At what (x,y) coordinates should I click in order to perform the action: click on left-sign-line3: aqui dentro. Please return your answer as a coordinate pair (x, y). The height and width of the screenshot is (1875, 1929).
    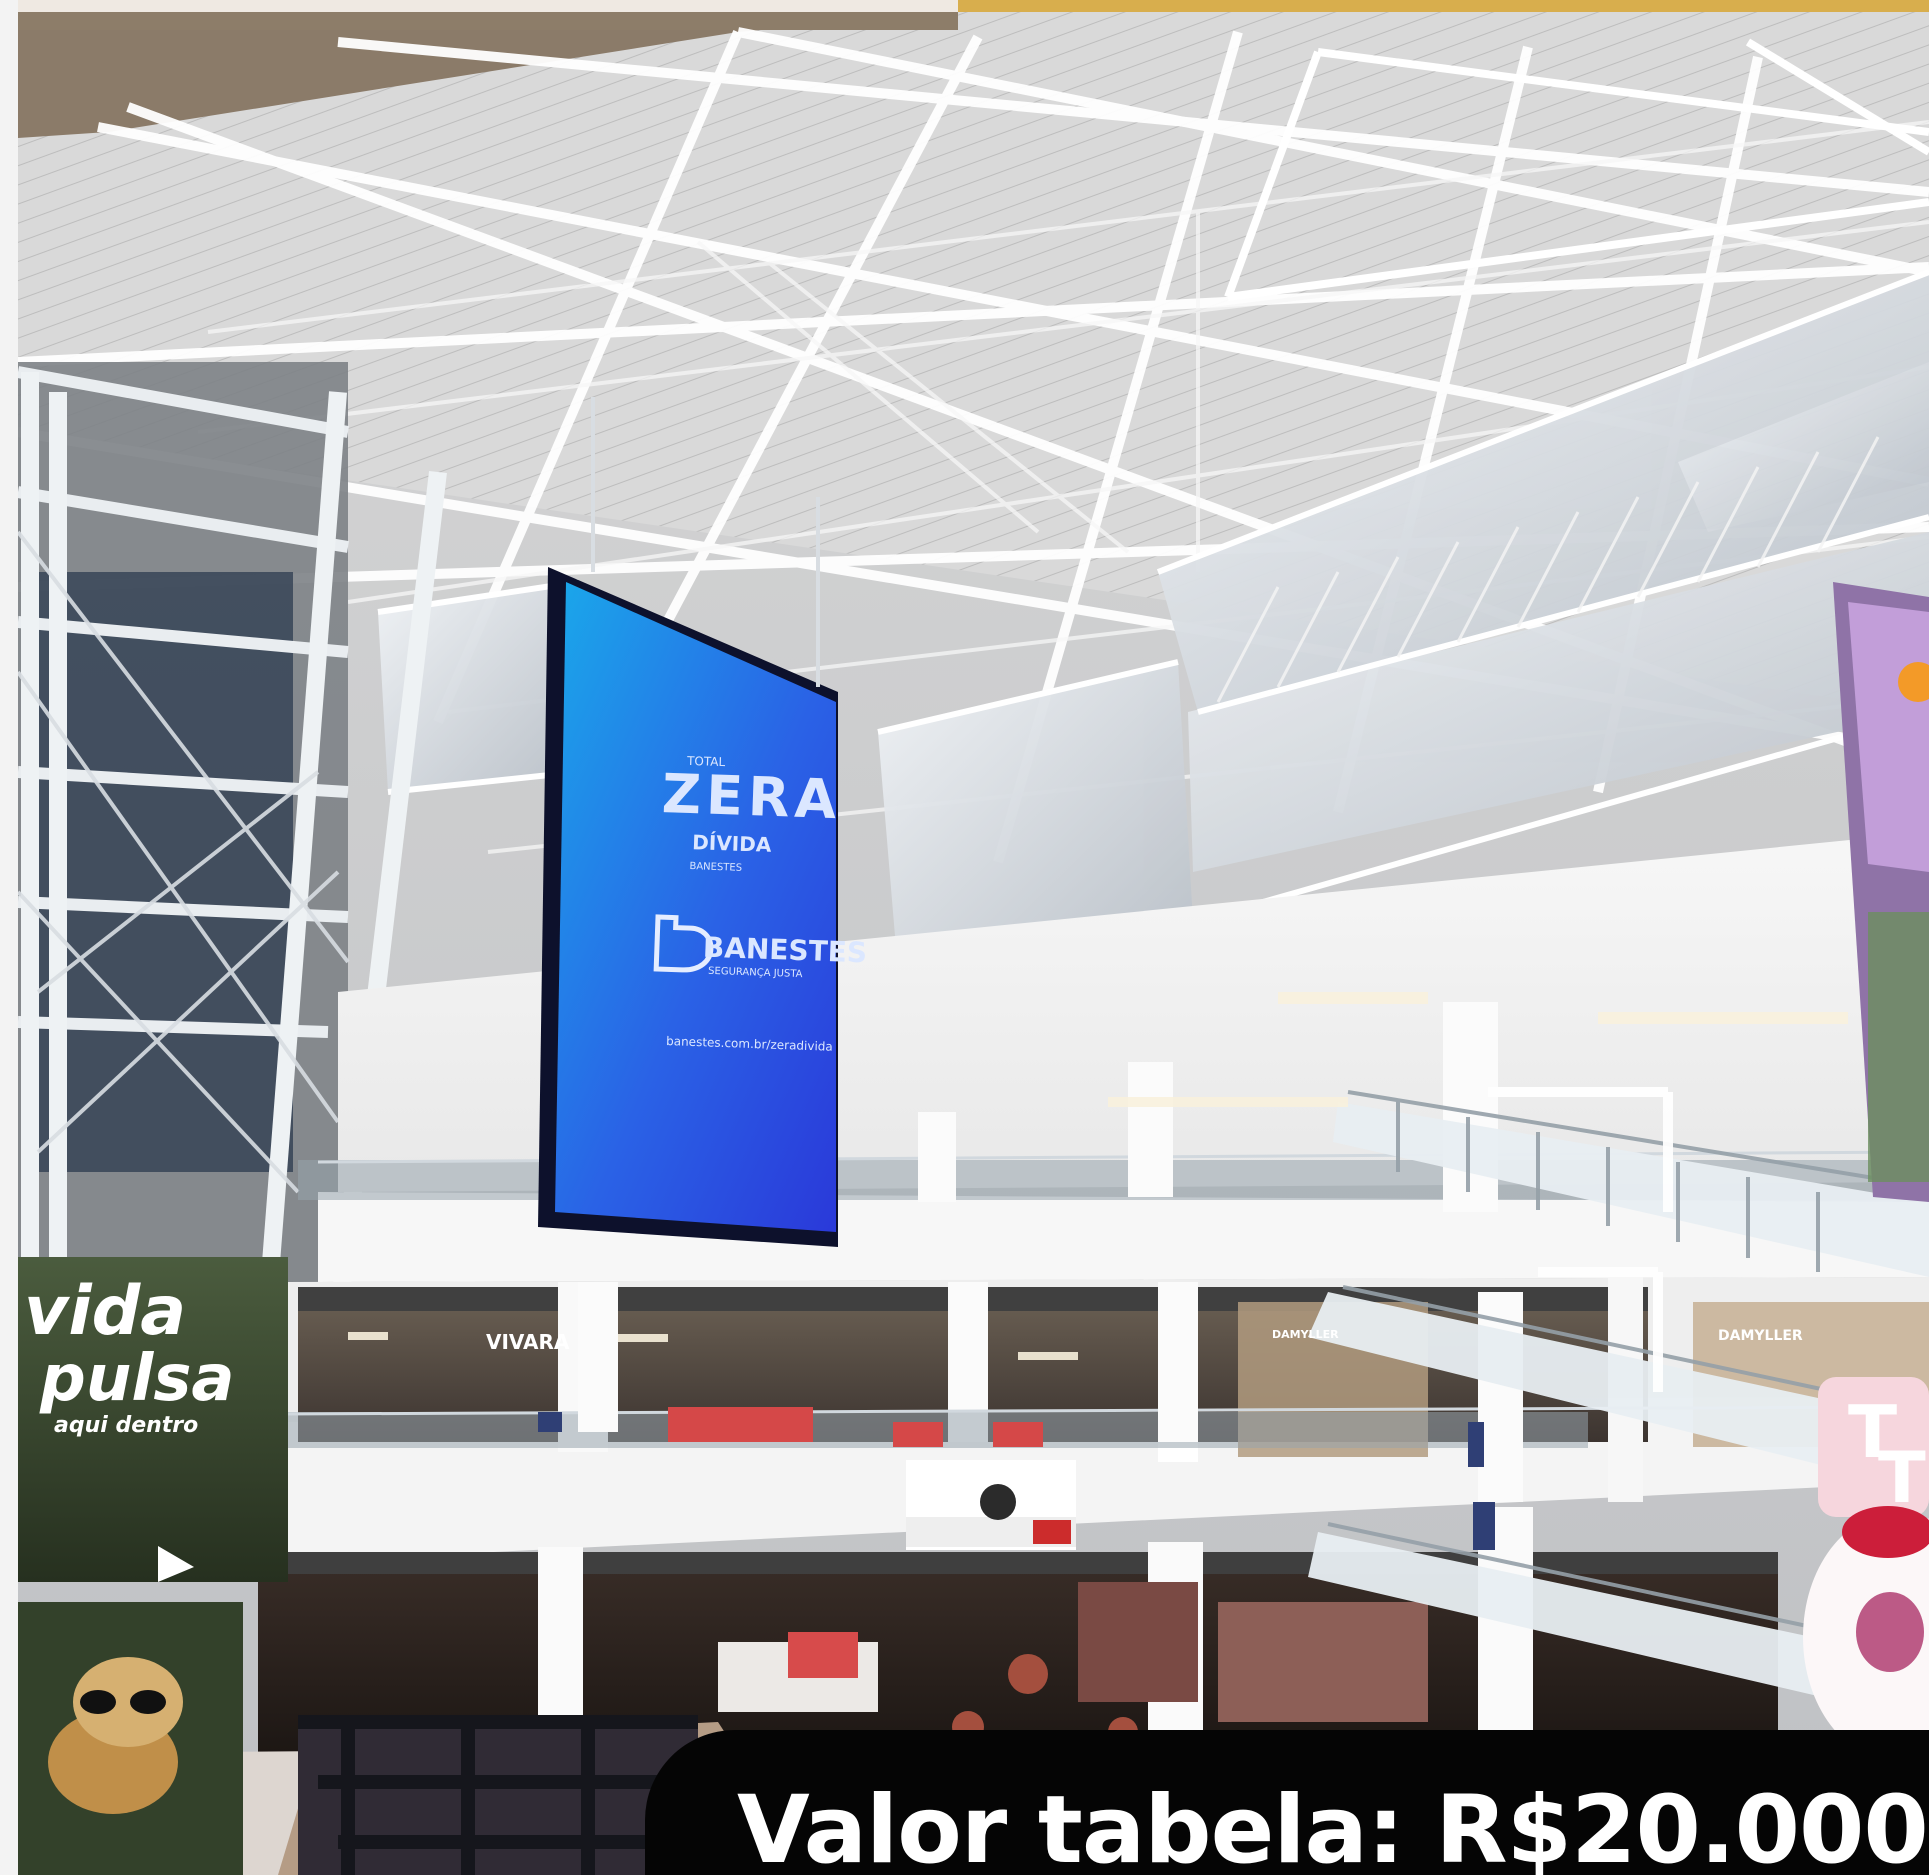
    Looking at the image, I should click on (126, 1425).